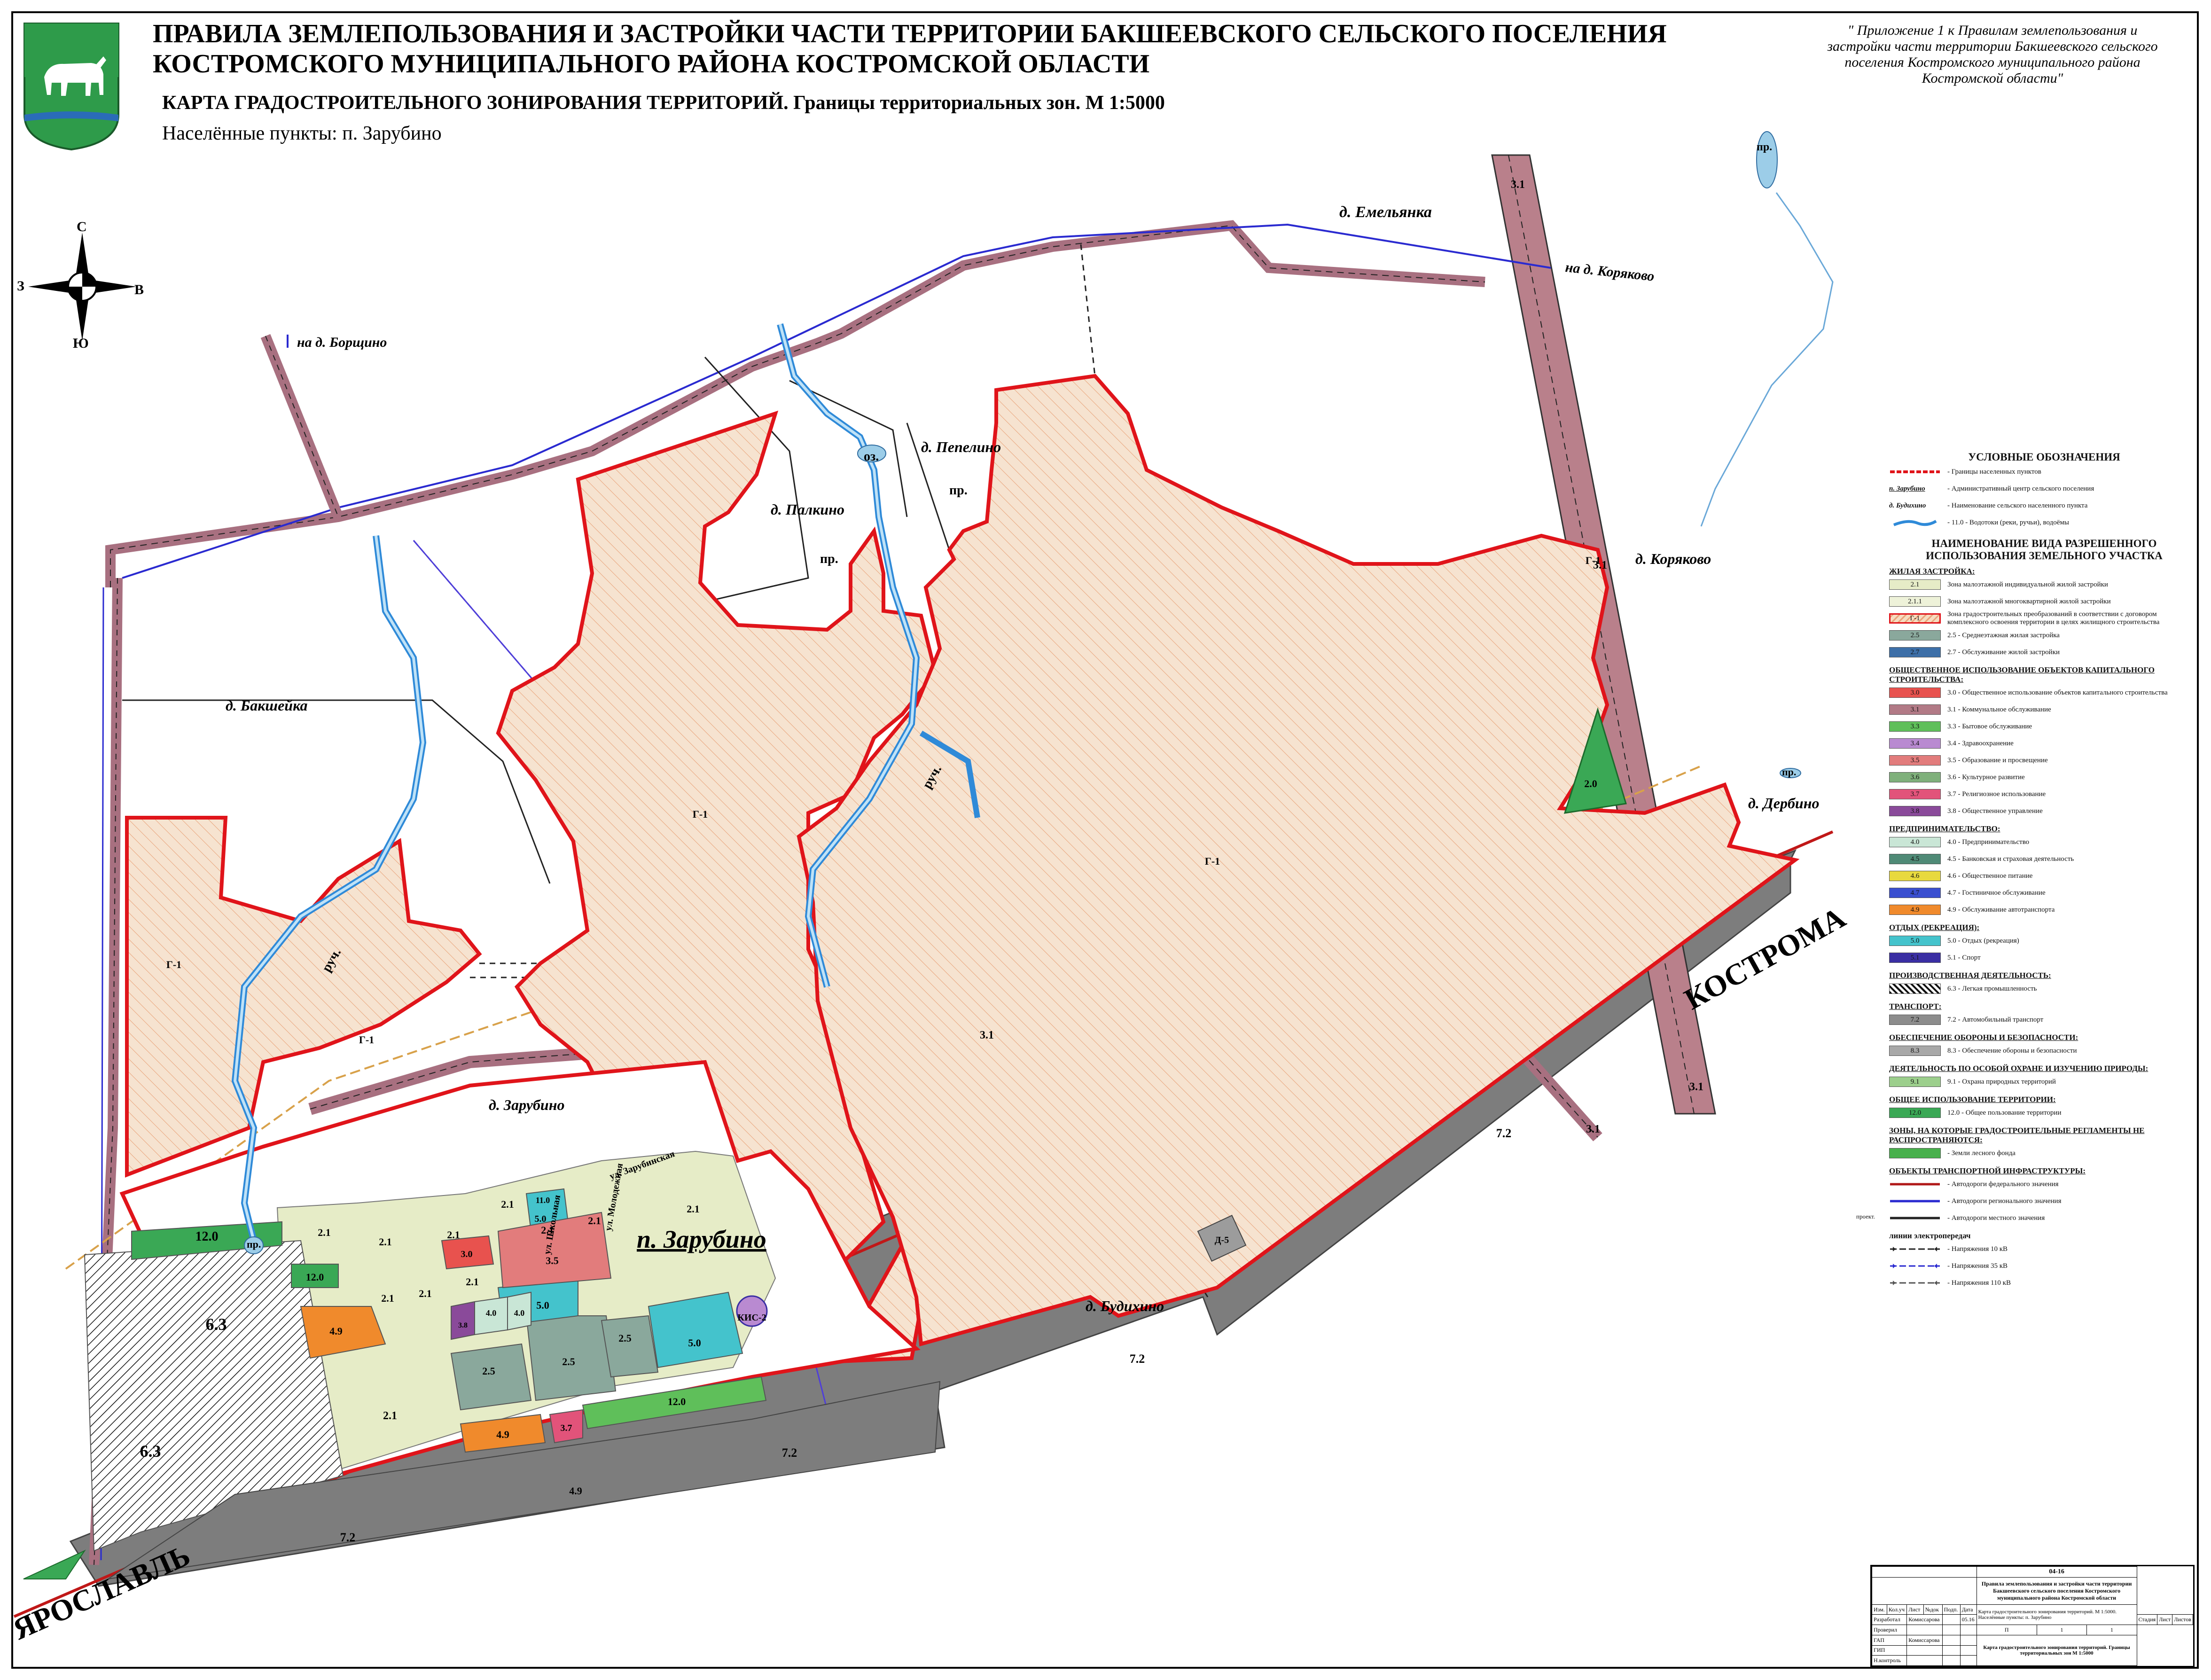  I want to click on legend-item-label: 5.0 - Отдых (рекреация), so click(1983, 941).